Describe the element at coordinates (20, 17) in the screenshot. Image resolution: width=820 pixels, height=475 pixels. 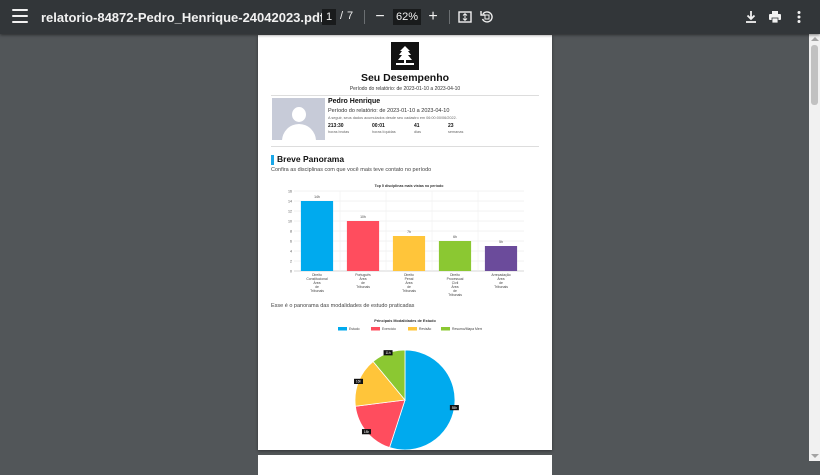
I see `menu-icon` at that location.